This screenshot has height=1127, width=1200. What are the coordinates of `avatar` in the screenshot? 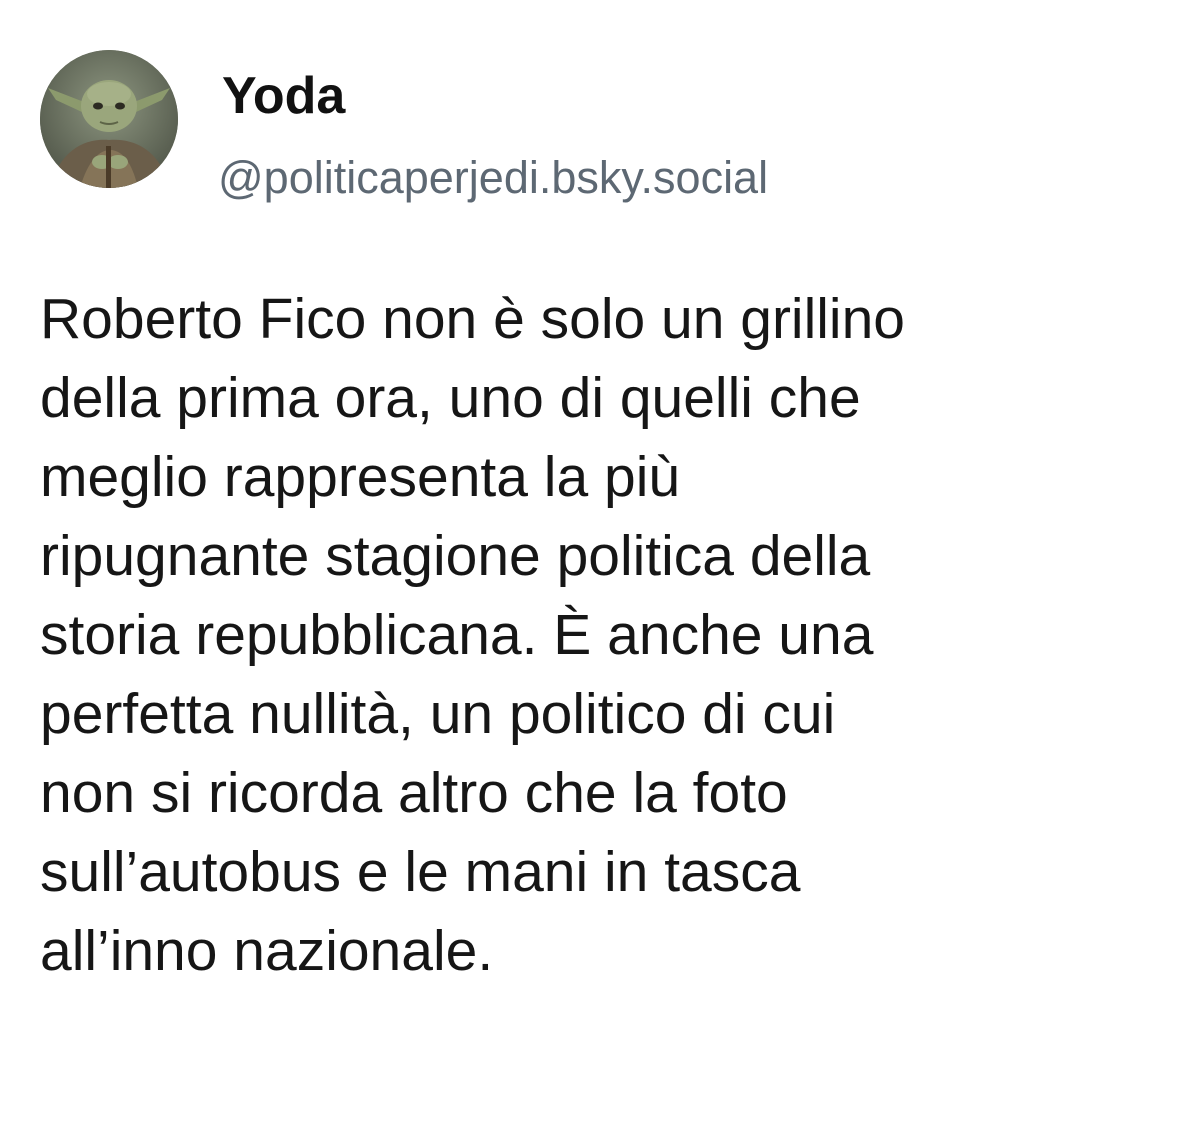 It's located at (109, 119).